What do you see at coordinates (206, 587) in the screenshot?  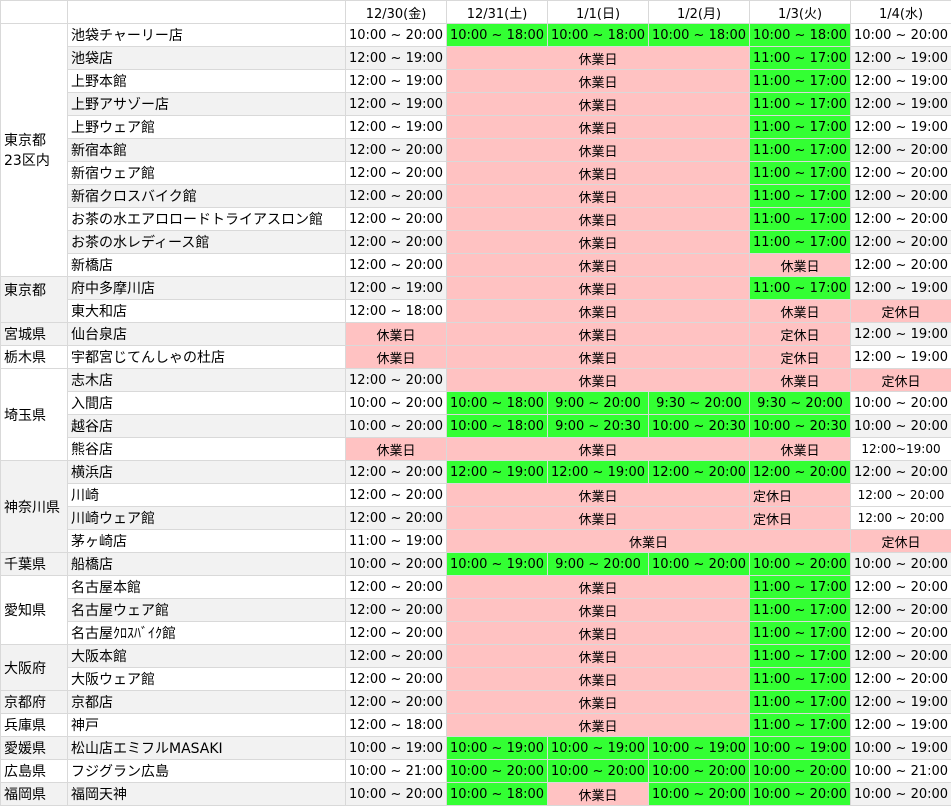 I see `store-name: 名古屋本館` at bounding box center [206, 587].